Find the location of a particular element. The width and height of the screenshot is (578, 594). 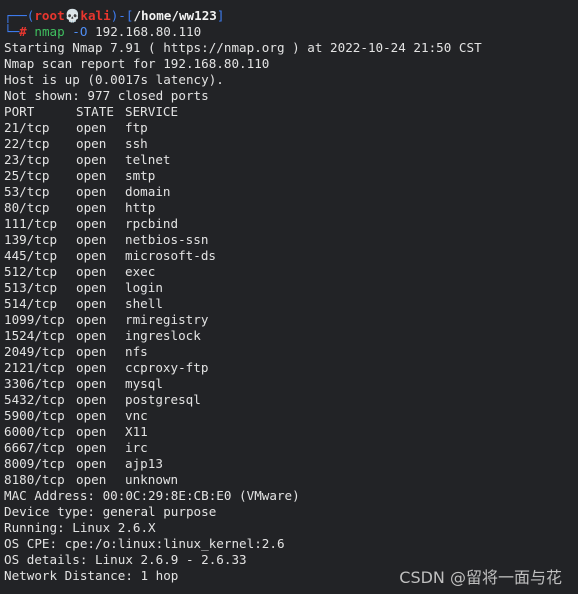

port-row: 512/tcp open exec is located at coordinates (291, 272).